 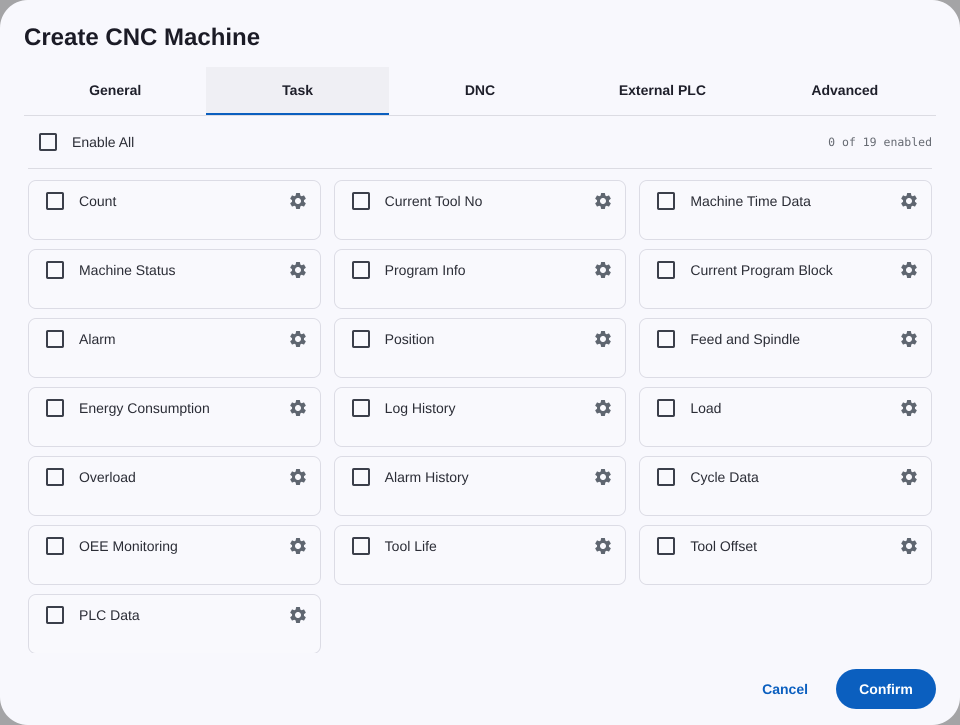 I want to click on confirm-button: Confirm, so click(x=886, y=689).